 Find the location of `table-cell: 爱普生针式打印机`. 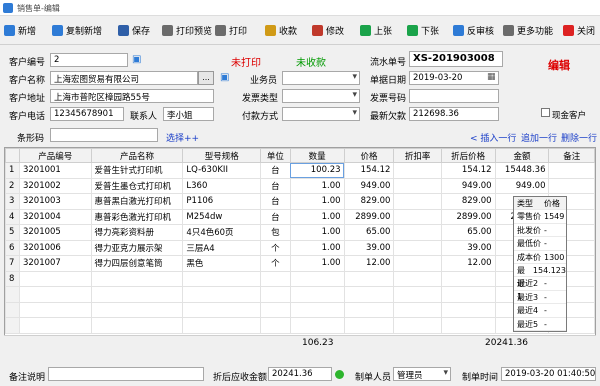

table-cell: 爱普生针式打印机 is located at coordinates (137, 170).